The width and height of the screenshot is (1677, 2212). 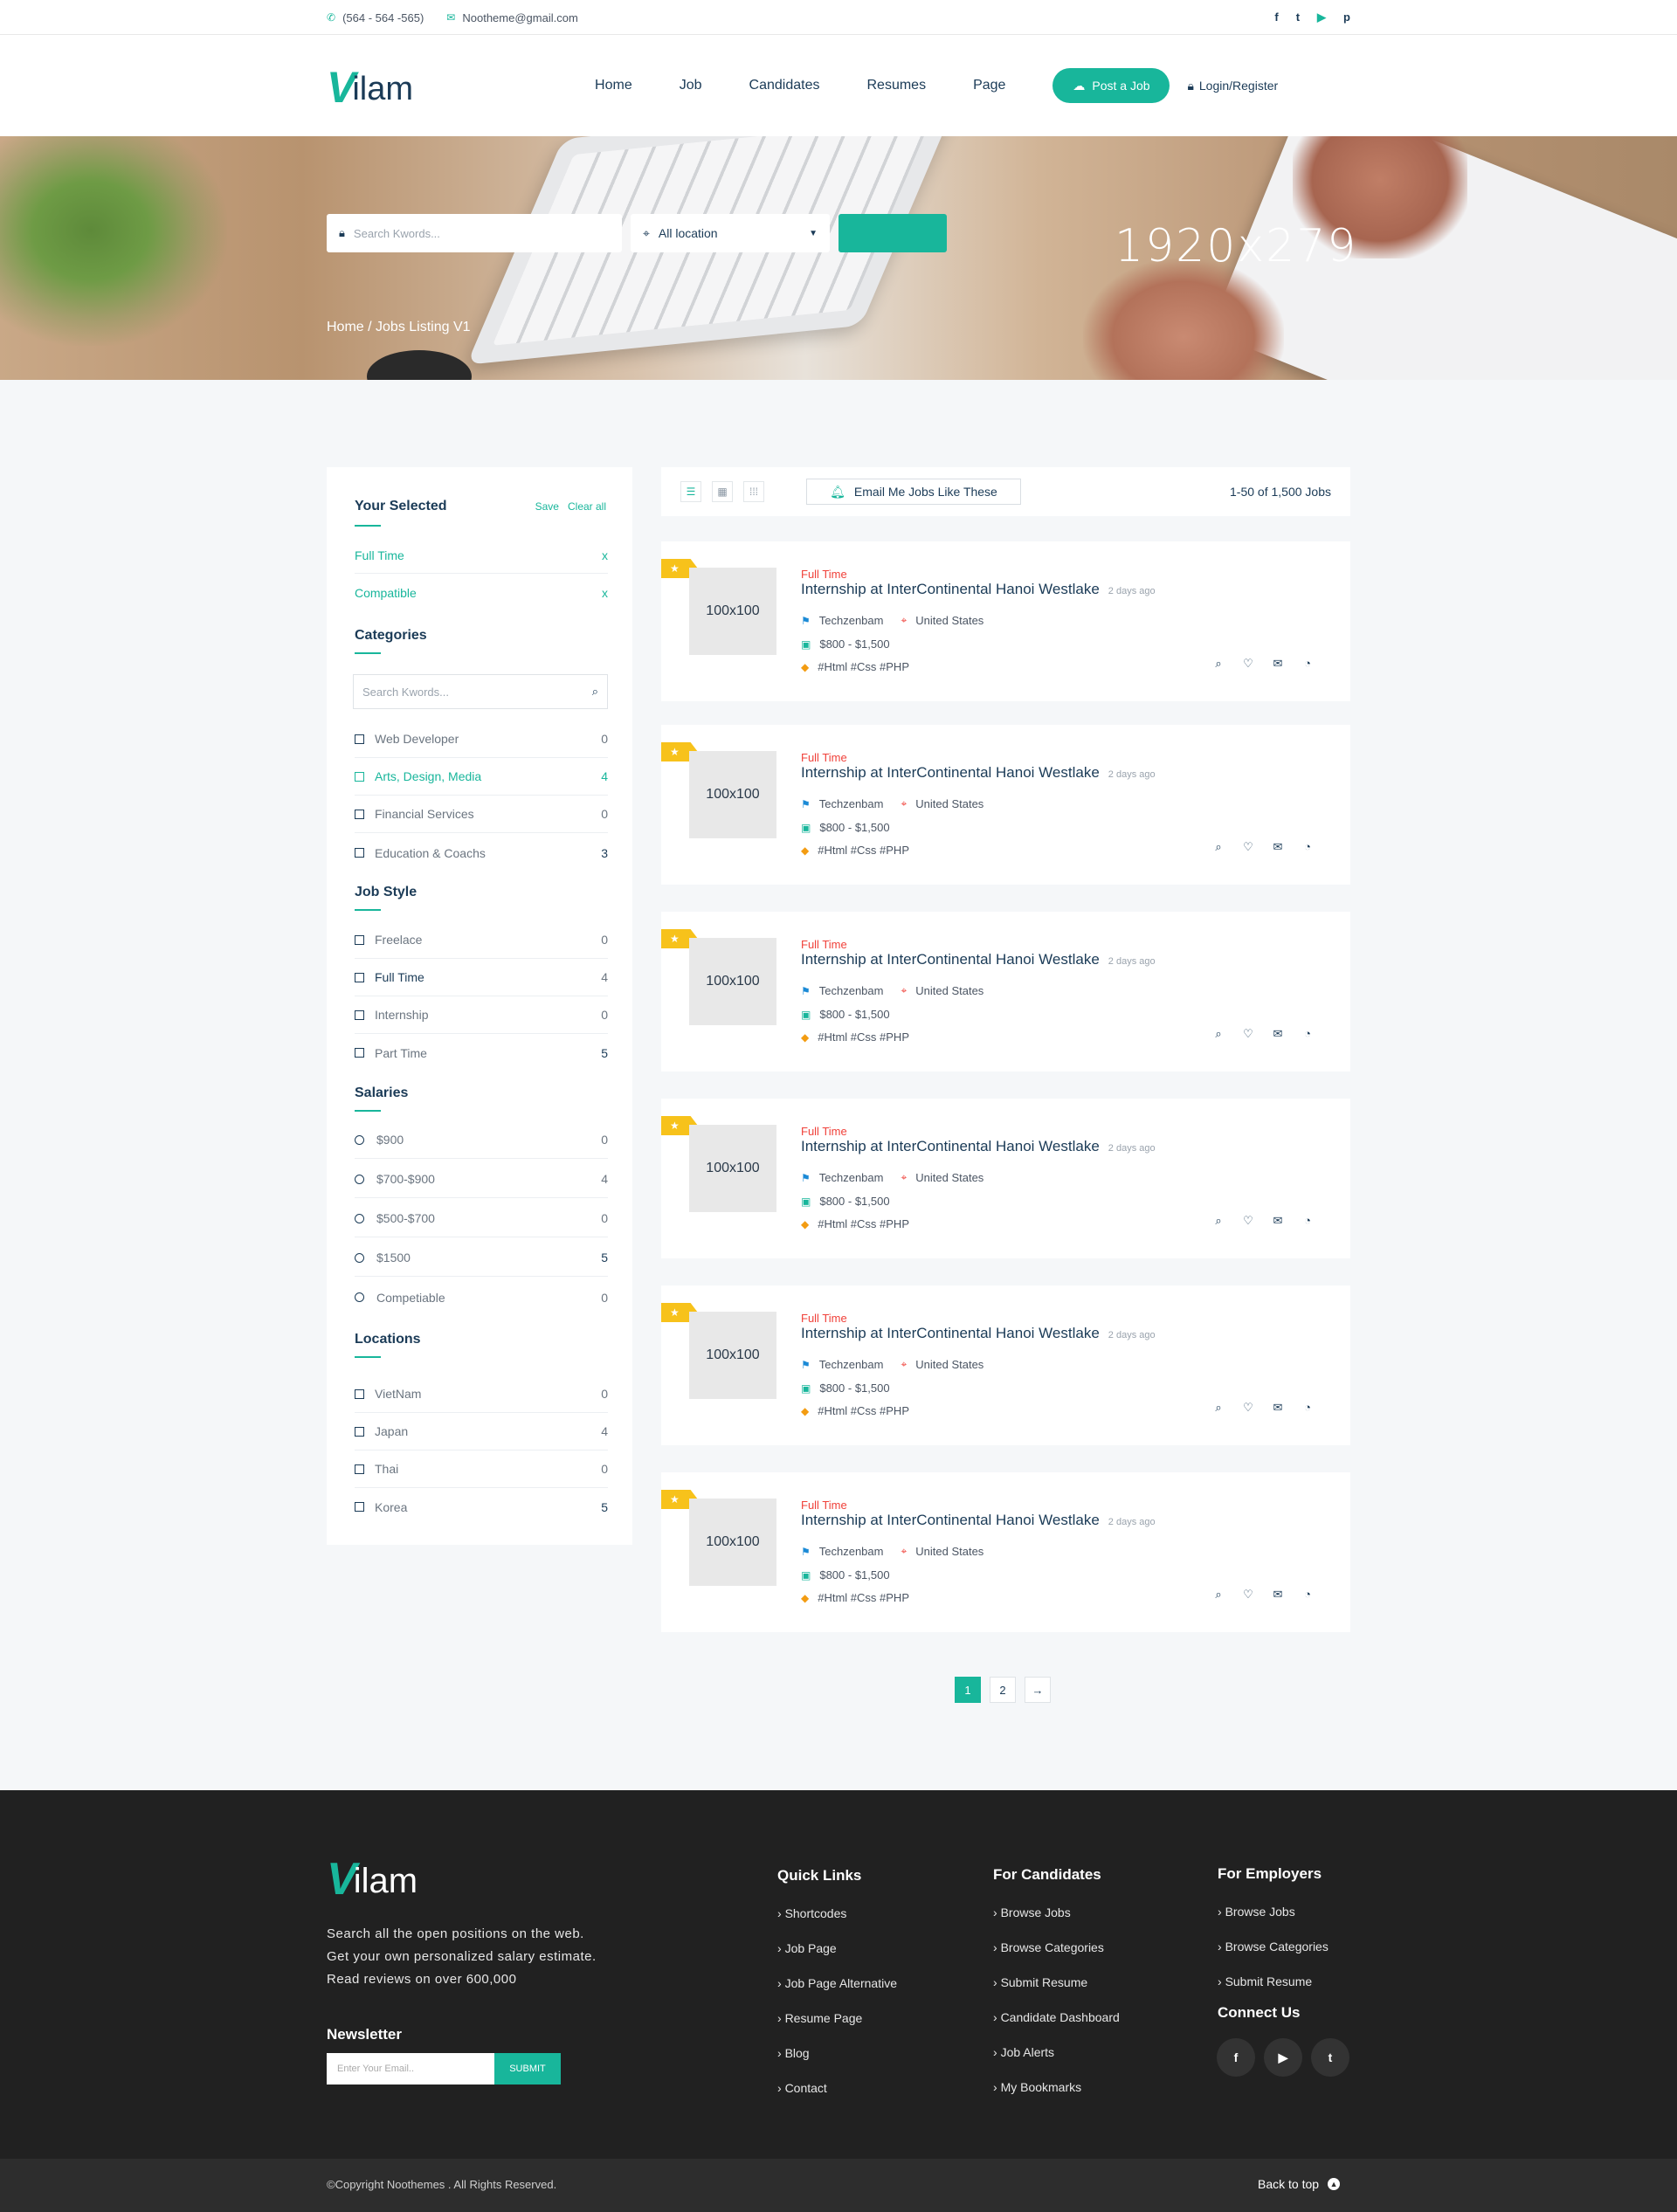 I want to click on search-button, so click(x=892, y=233).